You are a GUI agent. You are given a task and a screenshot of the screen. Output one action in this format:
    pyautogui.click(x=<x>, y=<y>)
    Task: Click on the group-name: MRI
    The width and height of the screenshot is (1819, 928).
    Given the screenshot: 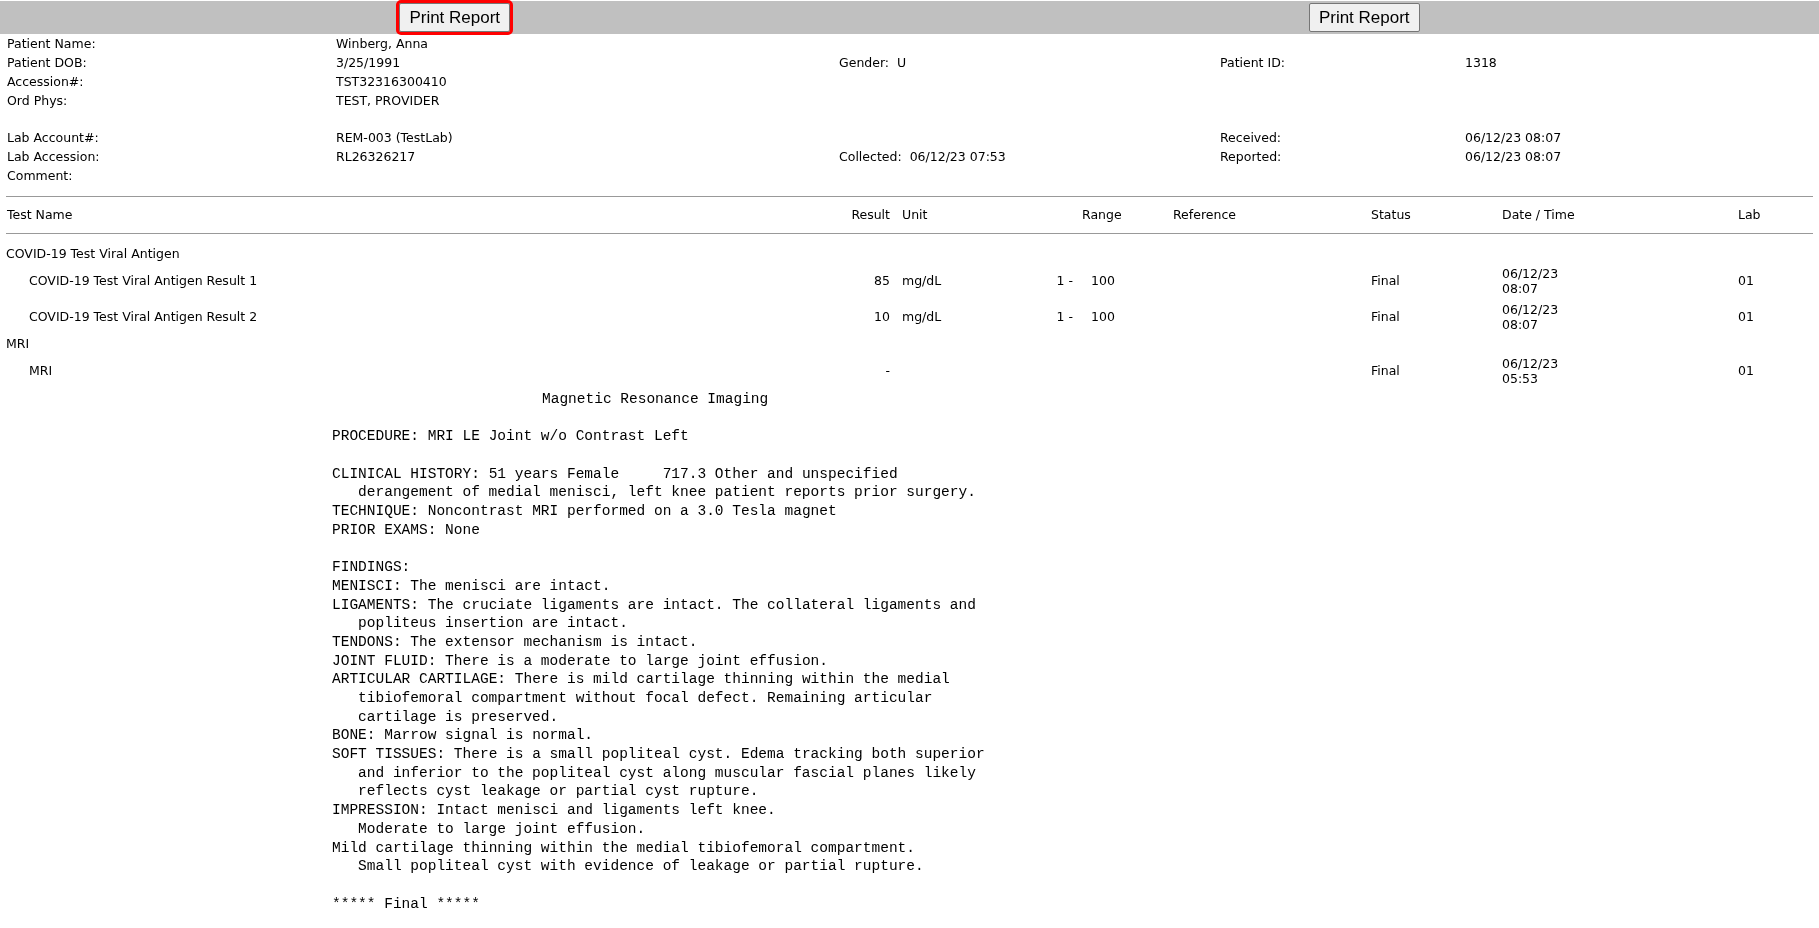 What is the action you would take?
    pyautogui.click(x=18, y=343)
    